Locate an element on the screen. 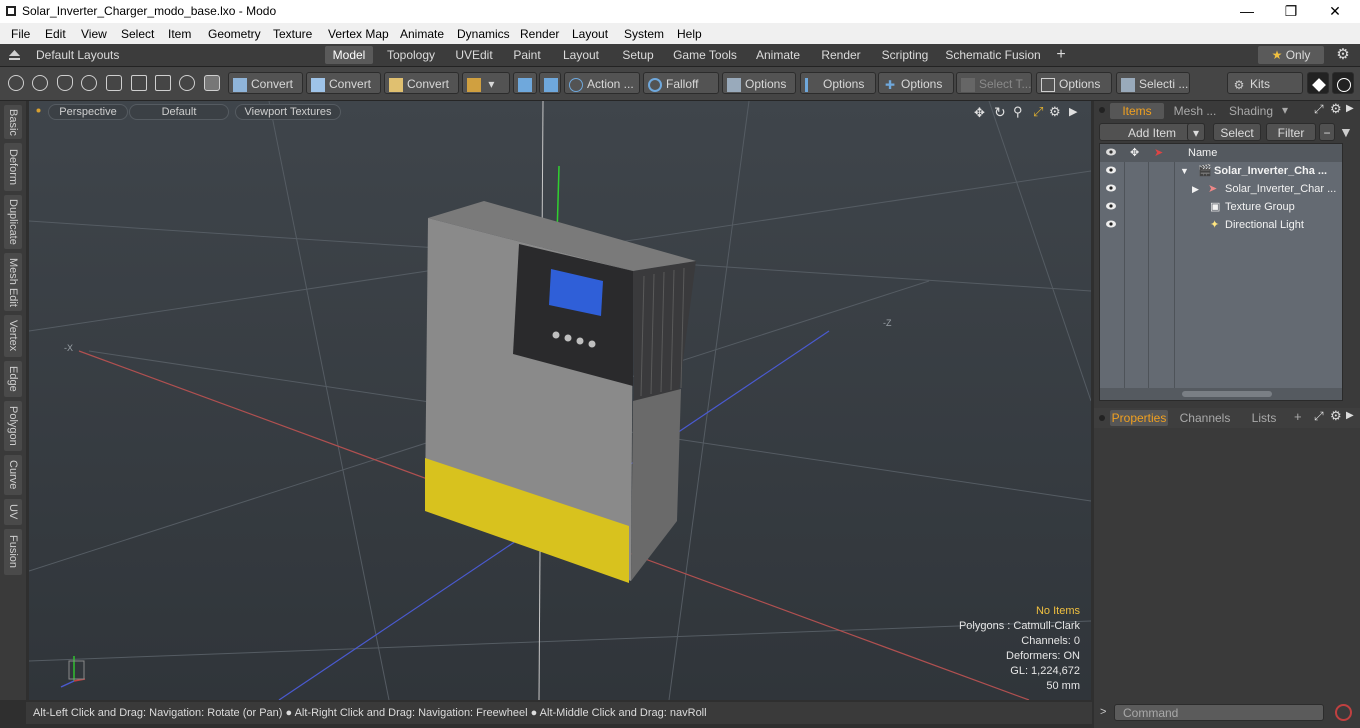 The width and height of the screenshot is (1360, 728). menu-dynamics: Dynamics is located at coordinates (483, 34).